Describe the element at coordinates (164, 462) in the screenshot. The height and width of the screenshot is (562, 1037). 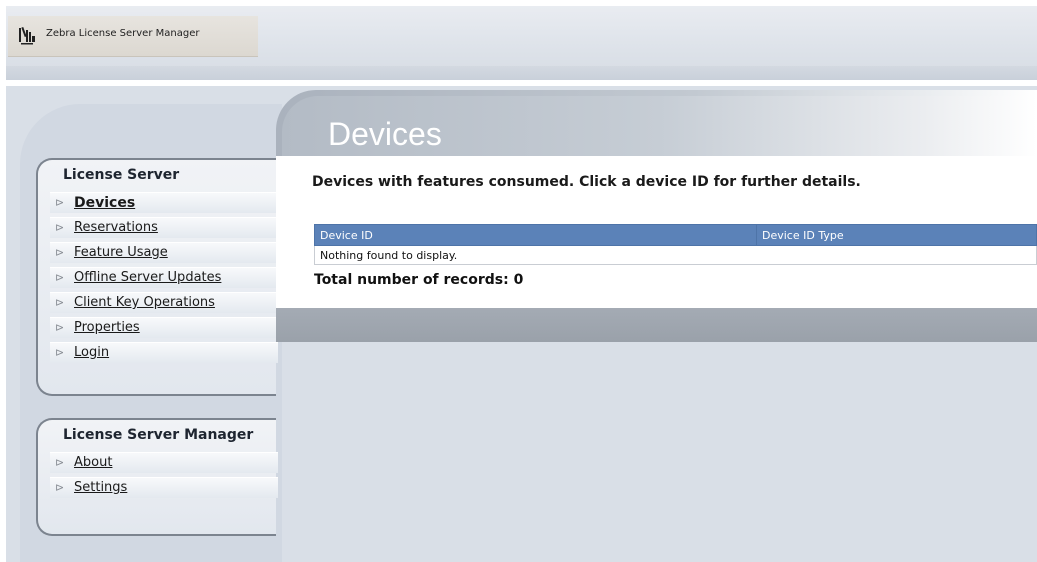
I see `sidebar-item-about: ⊳ About` at that location.